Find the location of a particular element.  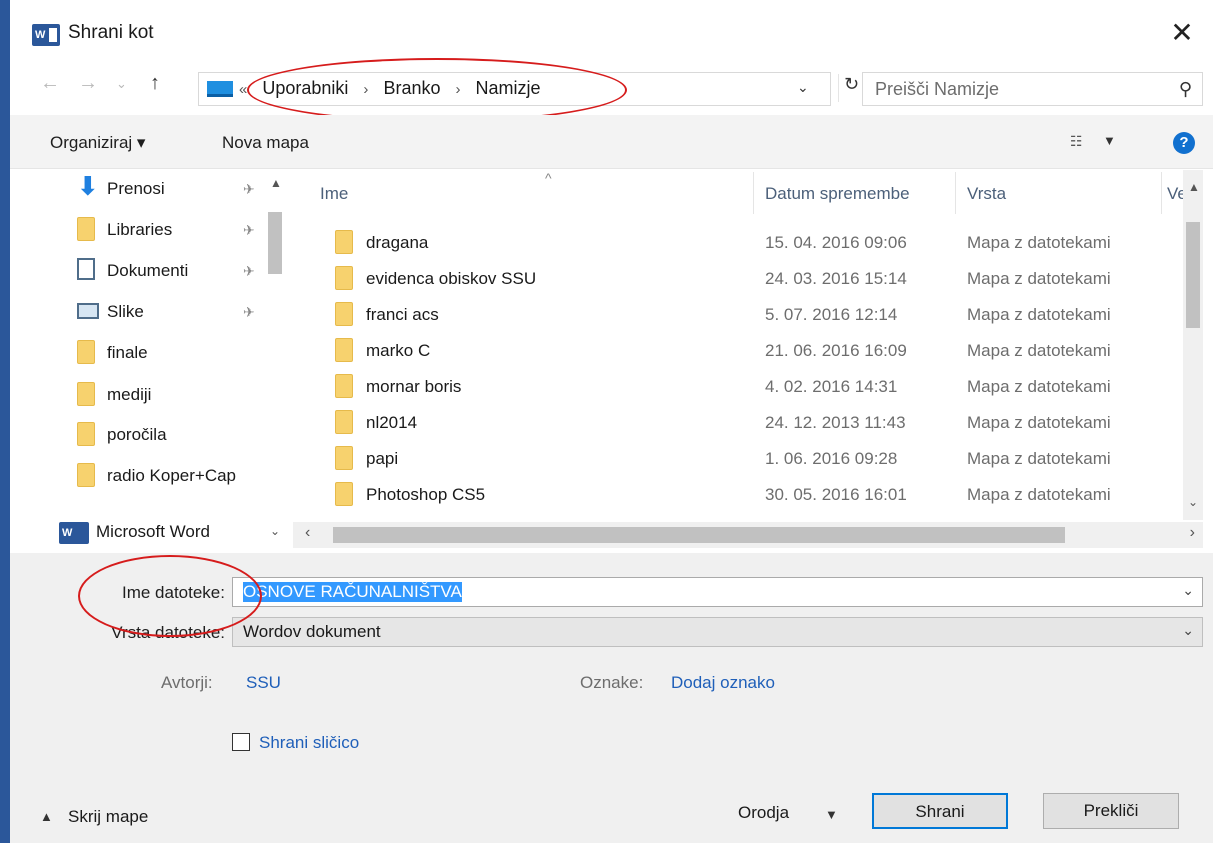

nav-item-label: Slike is located at coordinates (125, 311).